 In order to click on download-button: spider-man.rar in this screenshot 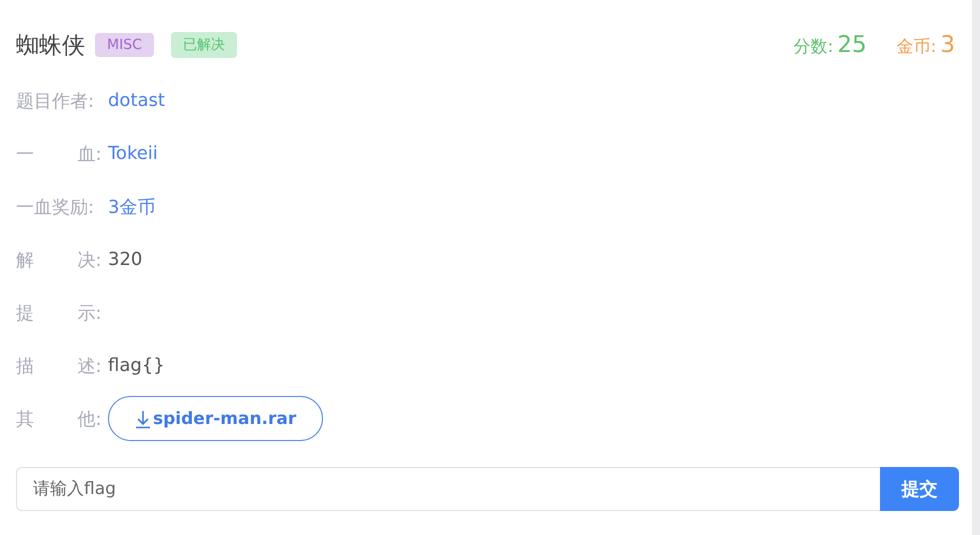, I will do `click(216, 418)`.